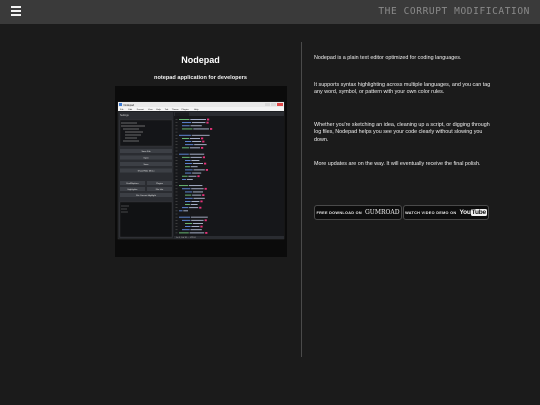  Describe the element at coordinates (146, 158) in the screenshot. I see `sidebar-button-label-1: Open` at that location.